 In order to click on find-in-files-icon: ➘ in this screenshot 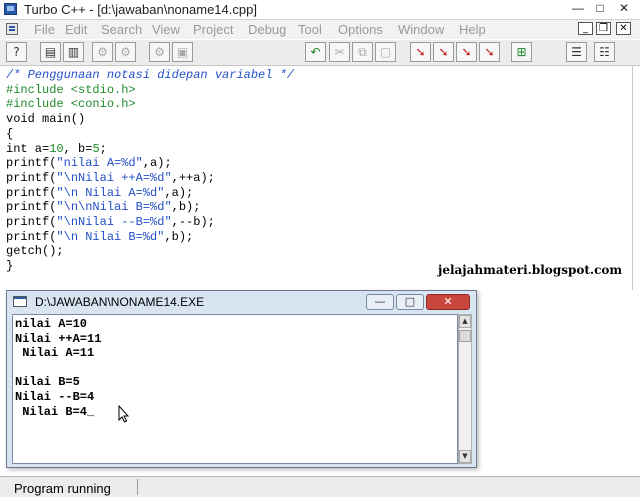, I will do `click(489, 52)`.